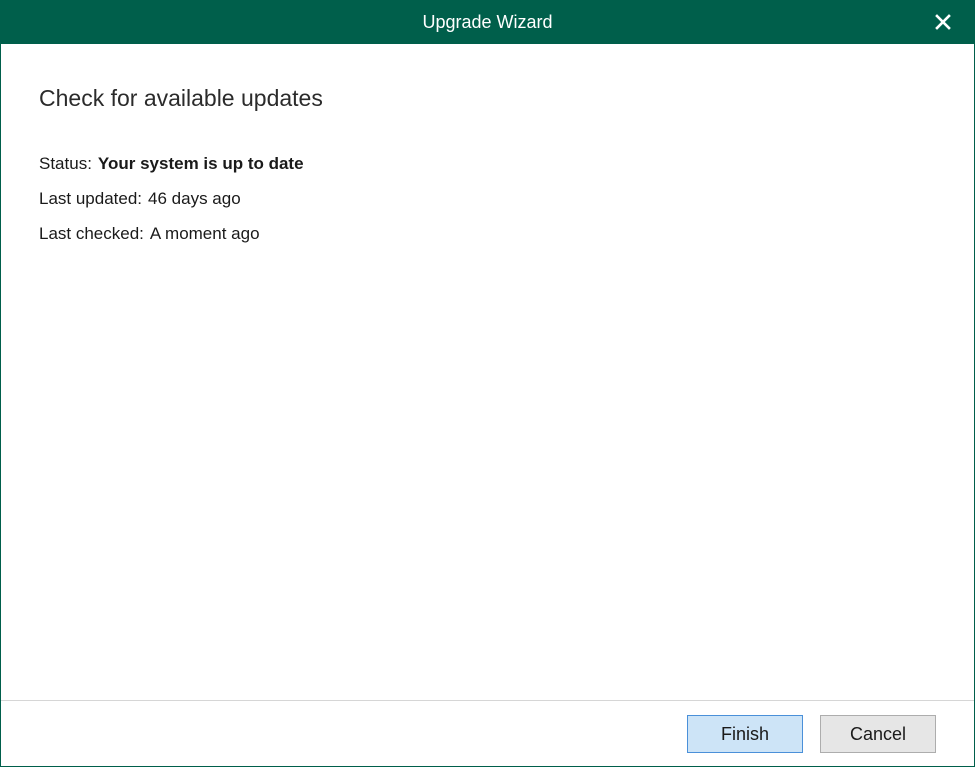  What do you see at coordinates (181, 98) in the screenshot?
I see `page-heading: Check for available updates` at bounding box center [181, 98].